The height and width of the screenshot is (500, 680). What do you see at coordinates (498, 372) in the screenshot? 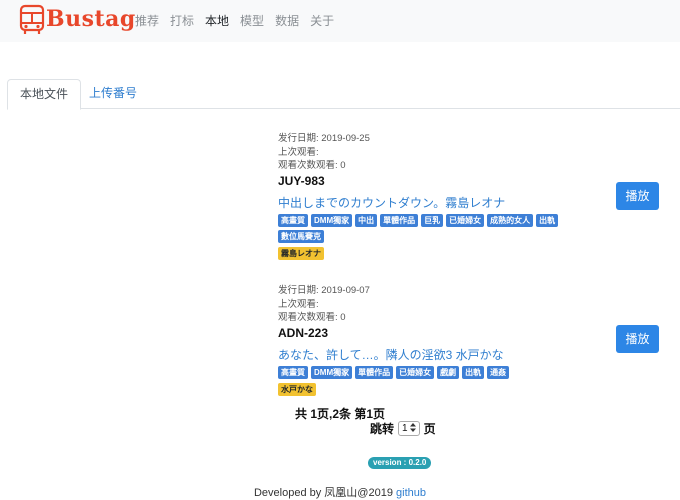
I see `genre-tag: 通姦` at bounding box center [498, 372].